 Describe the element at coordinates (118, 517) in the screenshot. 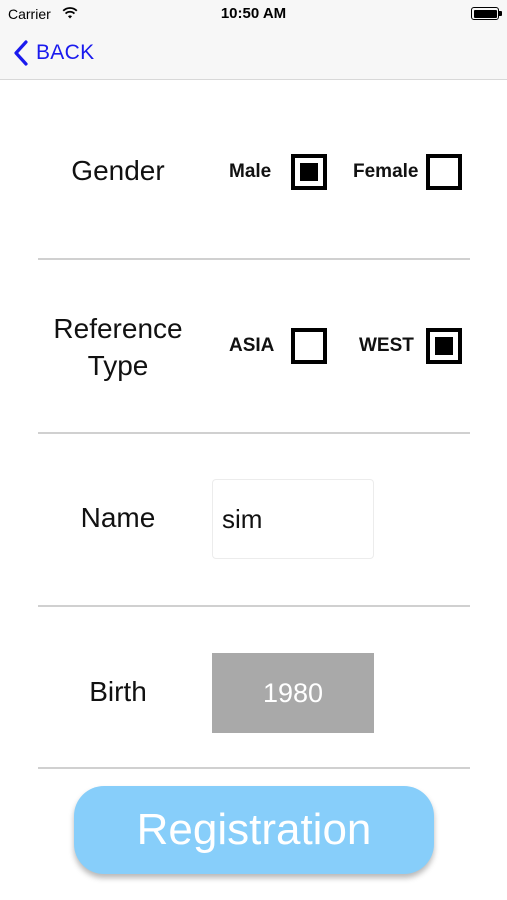

I see `name-label: Name` at that location.